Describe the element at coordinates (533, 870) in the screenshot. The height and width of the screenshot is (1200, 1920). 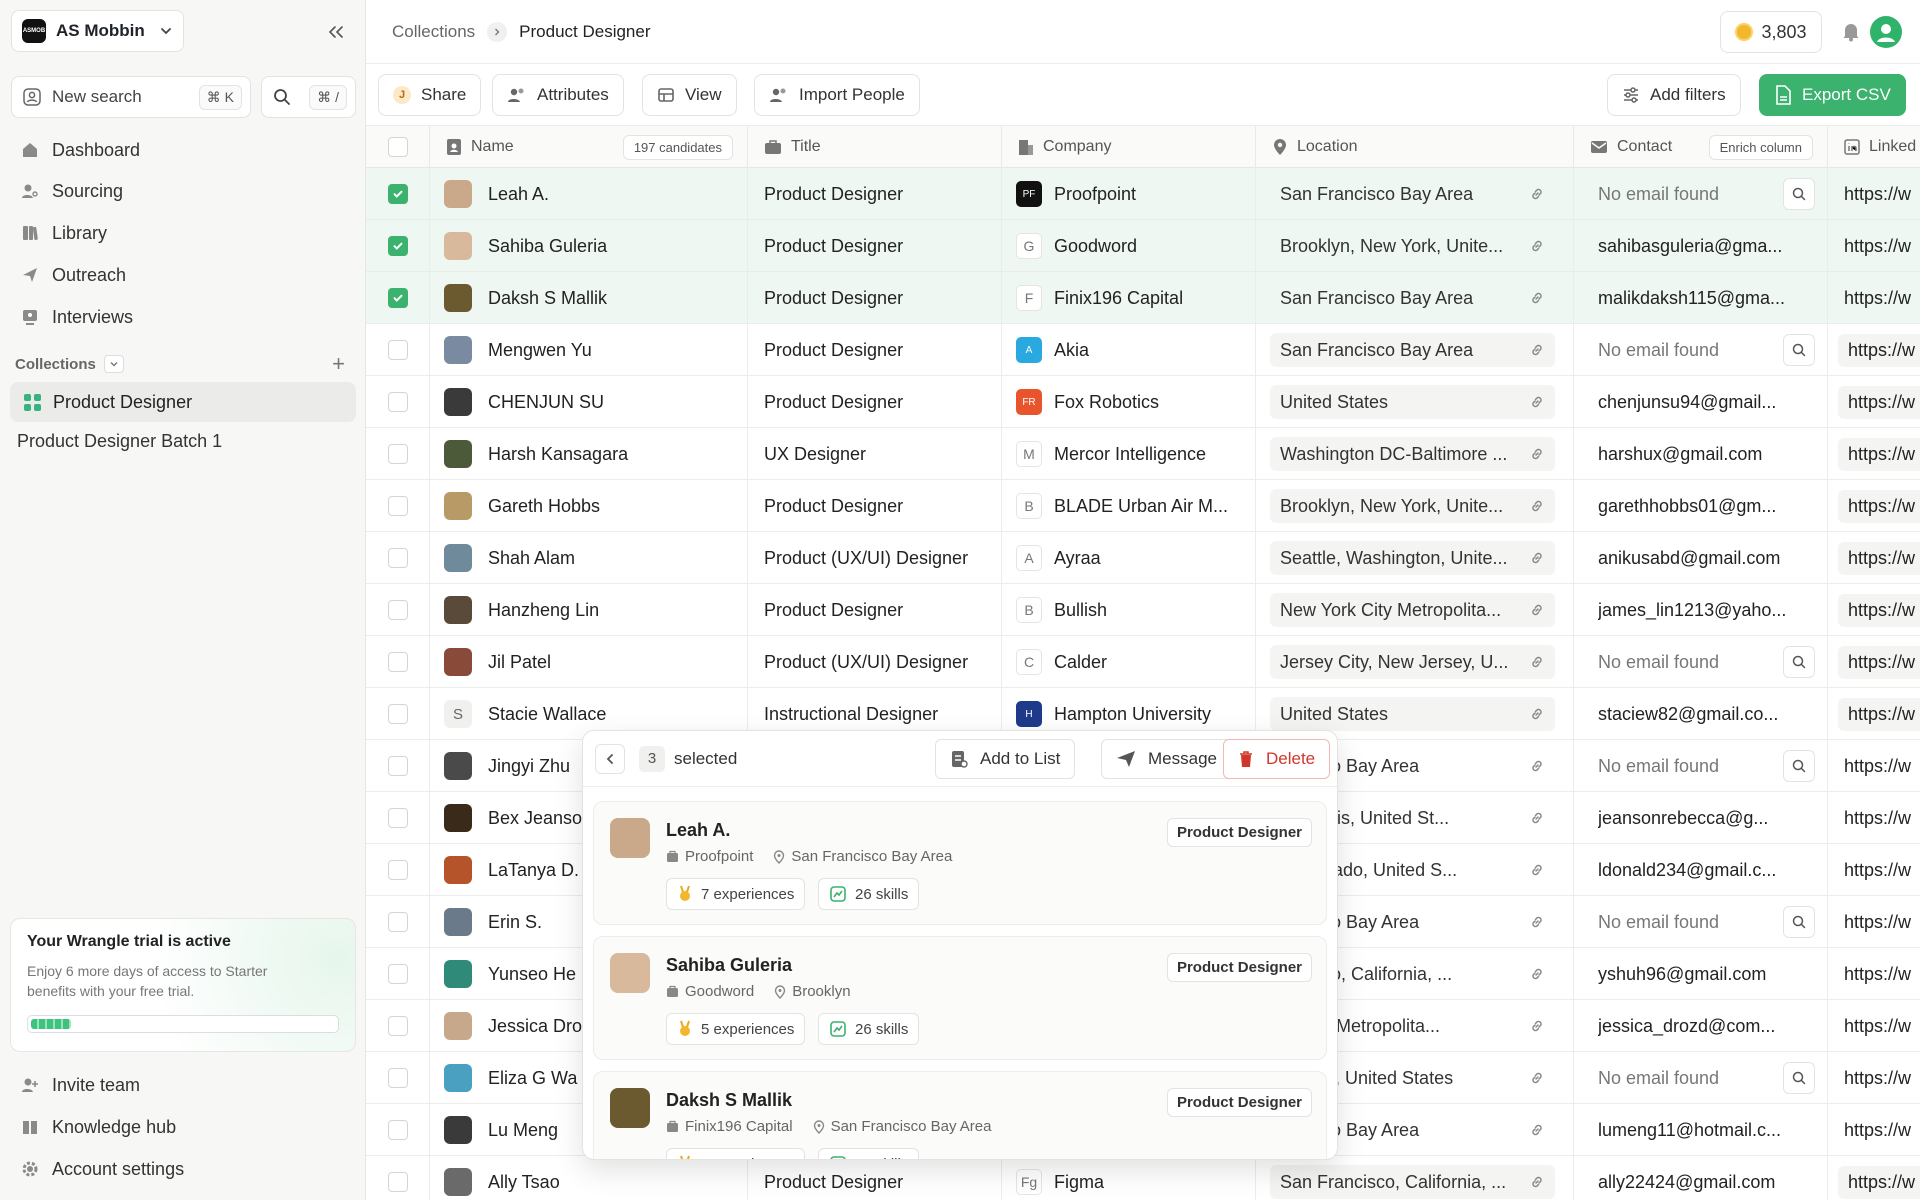
I see `candidate-name: LaTanya D.` at that location.